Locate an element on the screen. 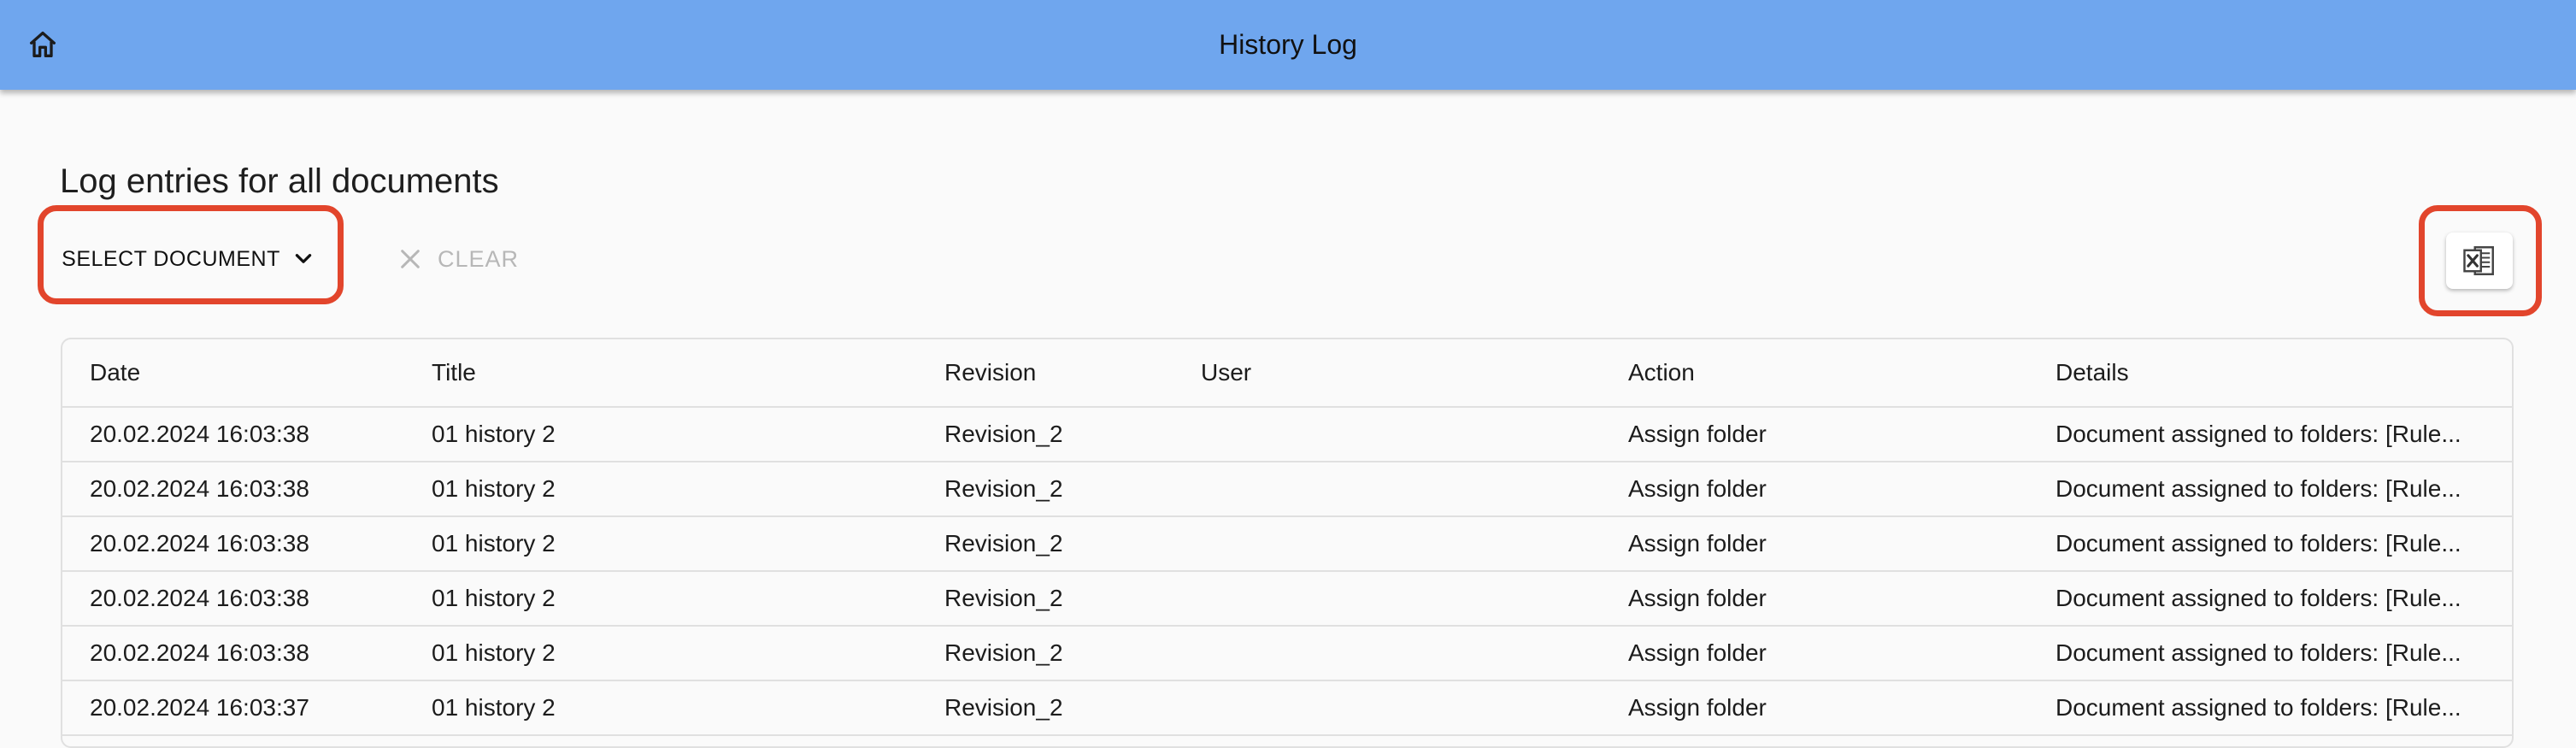 This screenshot has height=748, width=2576. column-header-action: Action is located at coordinates (1824, 372).